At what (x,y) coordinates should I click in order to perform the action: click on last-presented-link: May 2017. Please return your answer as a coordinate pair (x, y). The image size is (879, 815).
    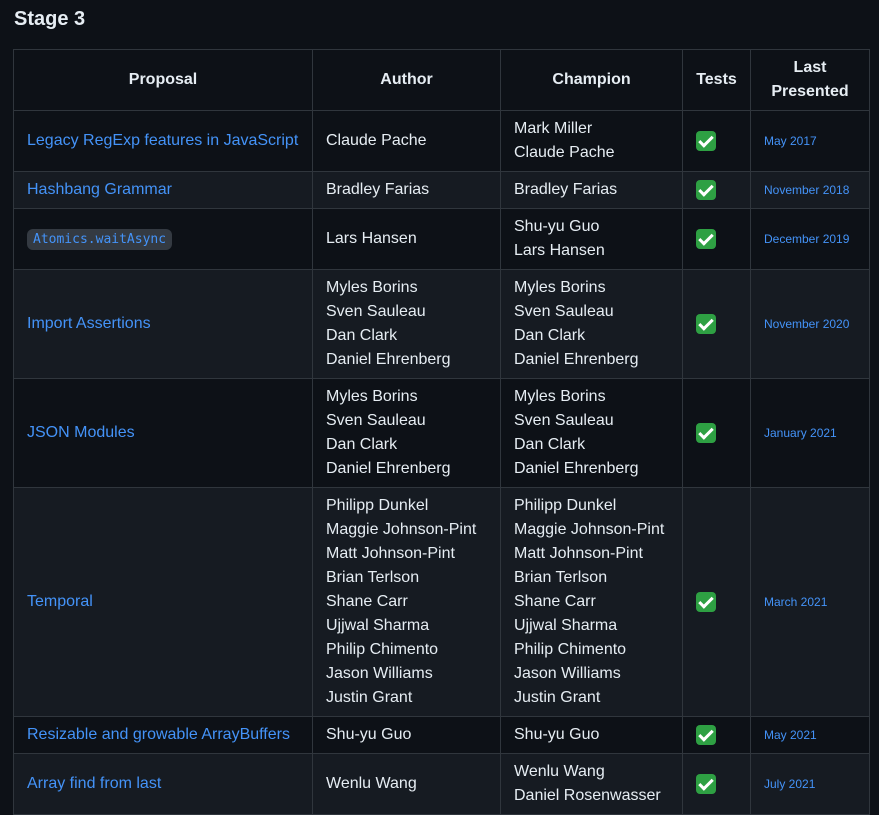
    Looking at the image, I should click on (790, 141).